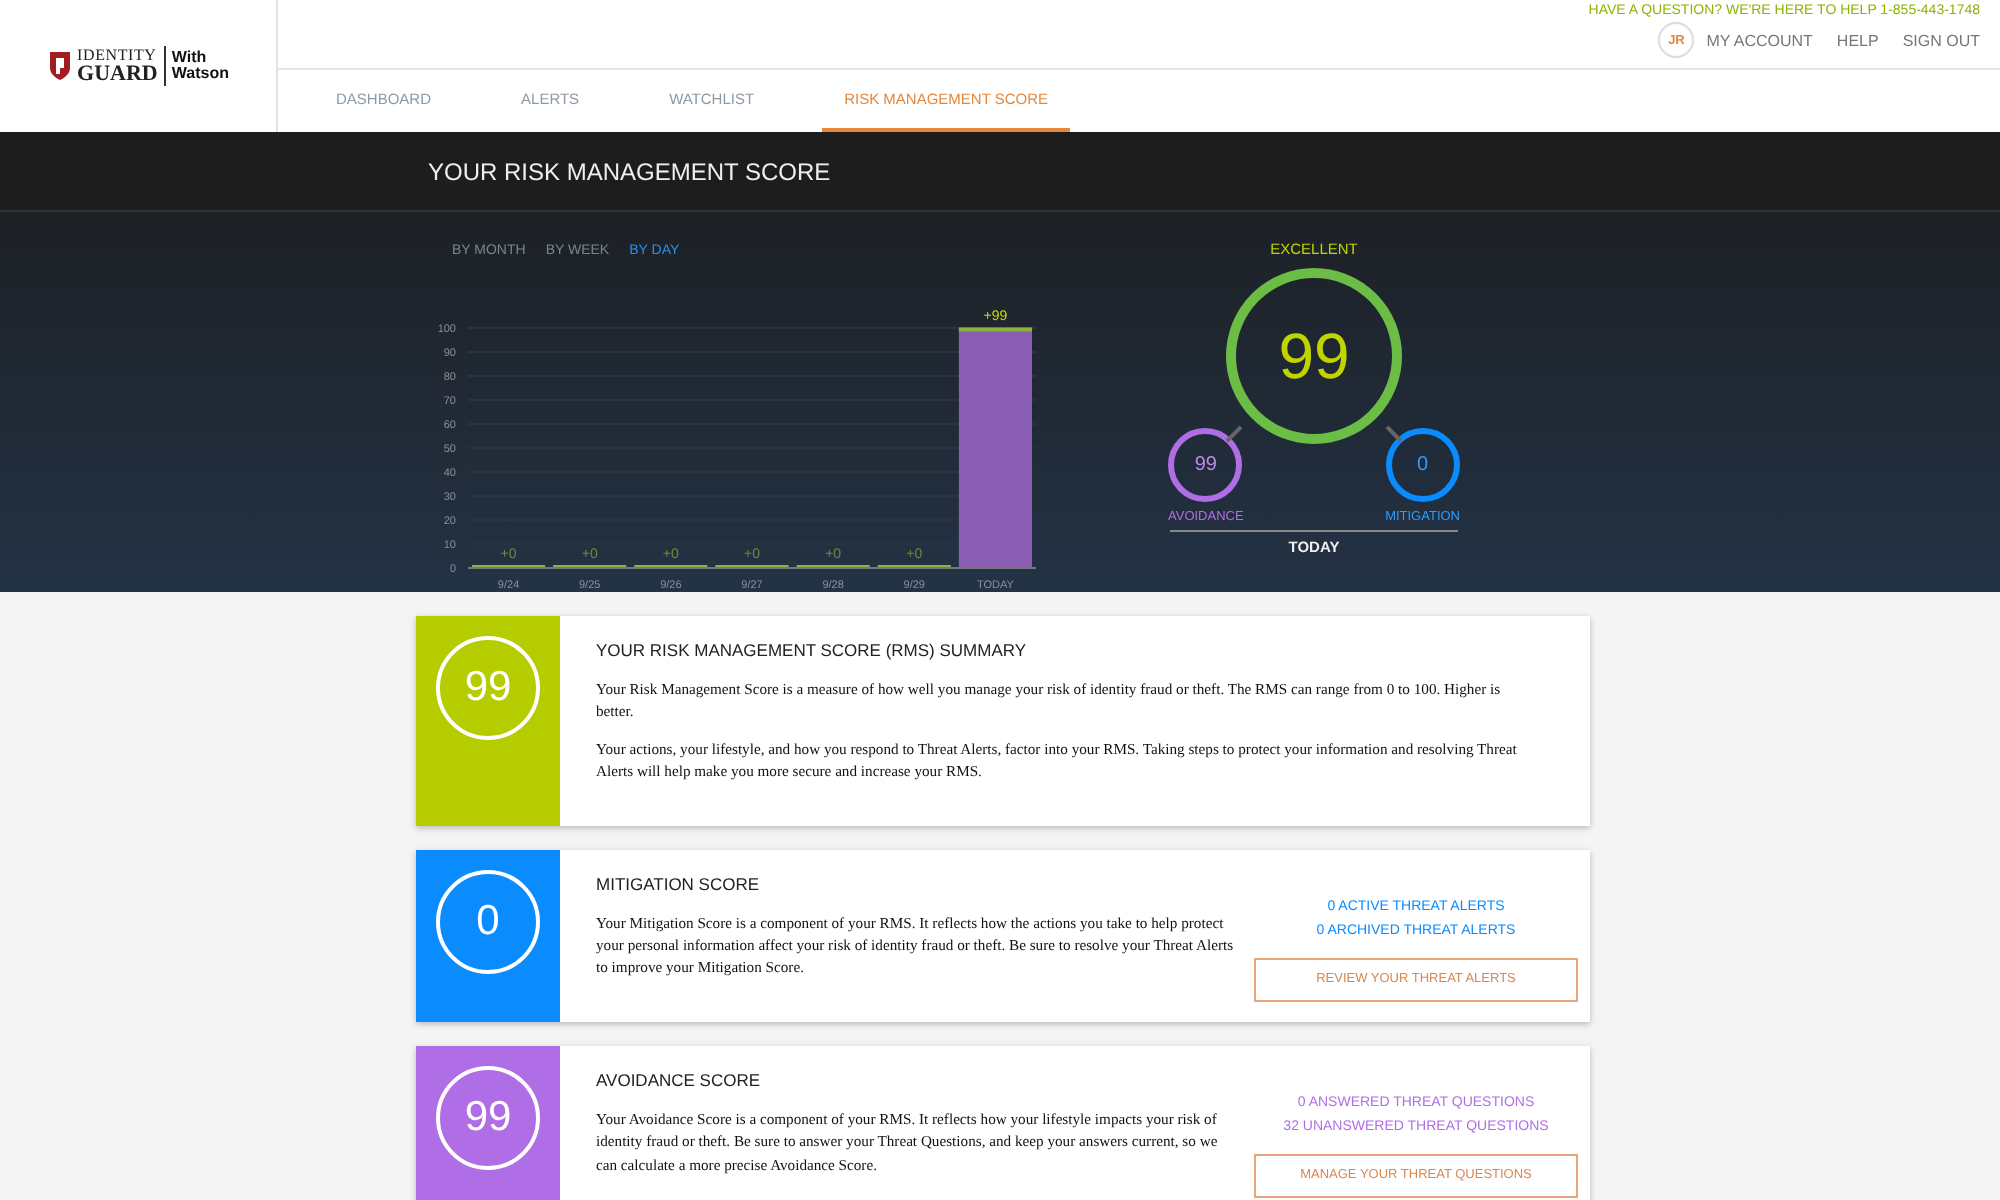 The image size is (2000, 1200). I want to click on page-title: YOUR RISK MANAGEMENT SCORE, so click(629, 172).